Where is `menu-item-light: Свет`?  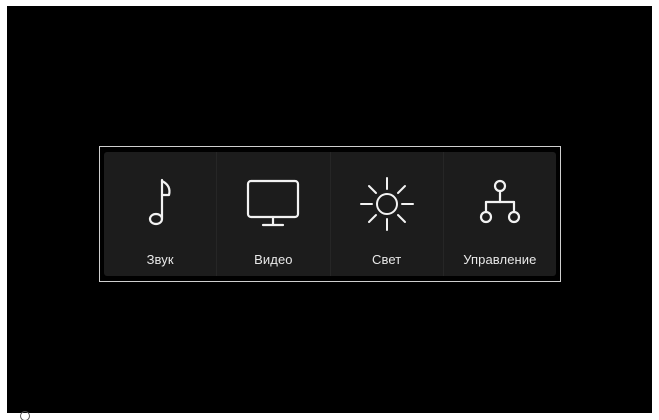 menu-item-light: Свет is located at coordinates (386, 214).